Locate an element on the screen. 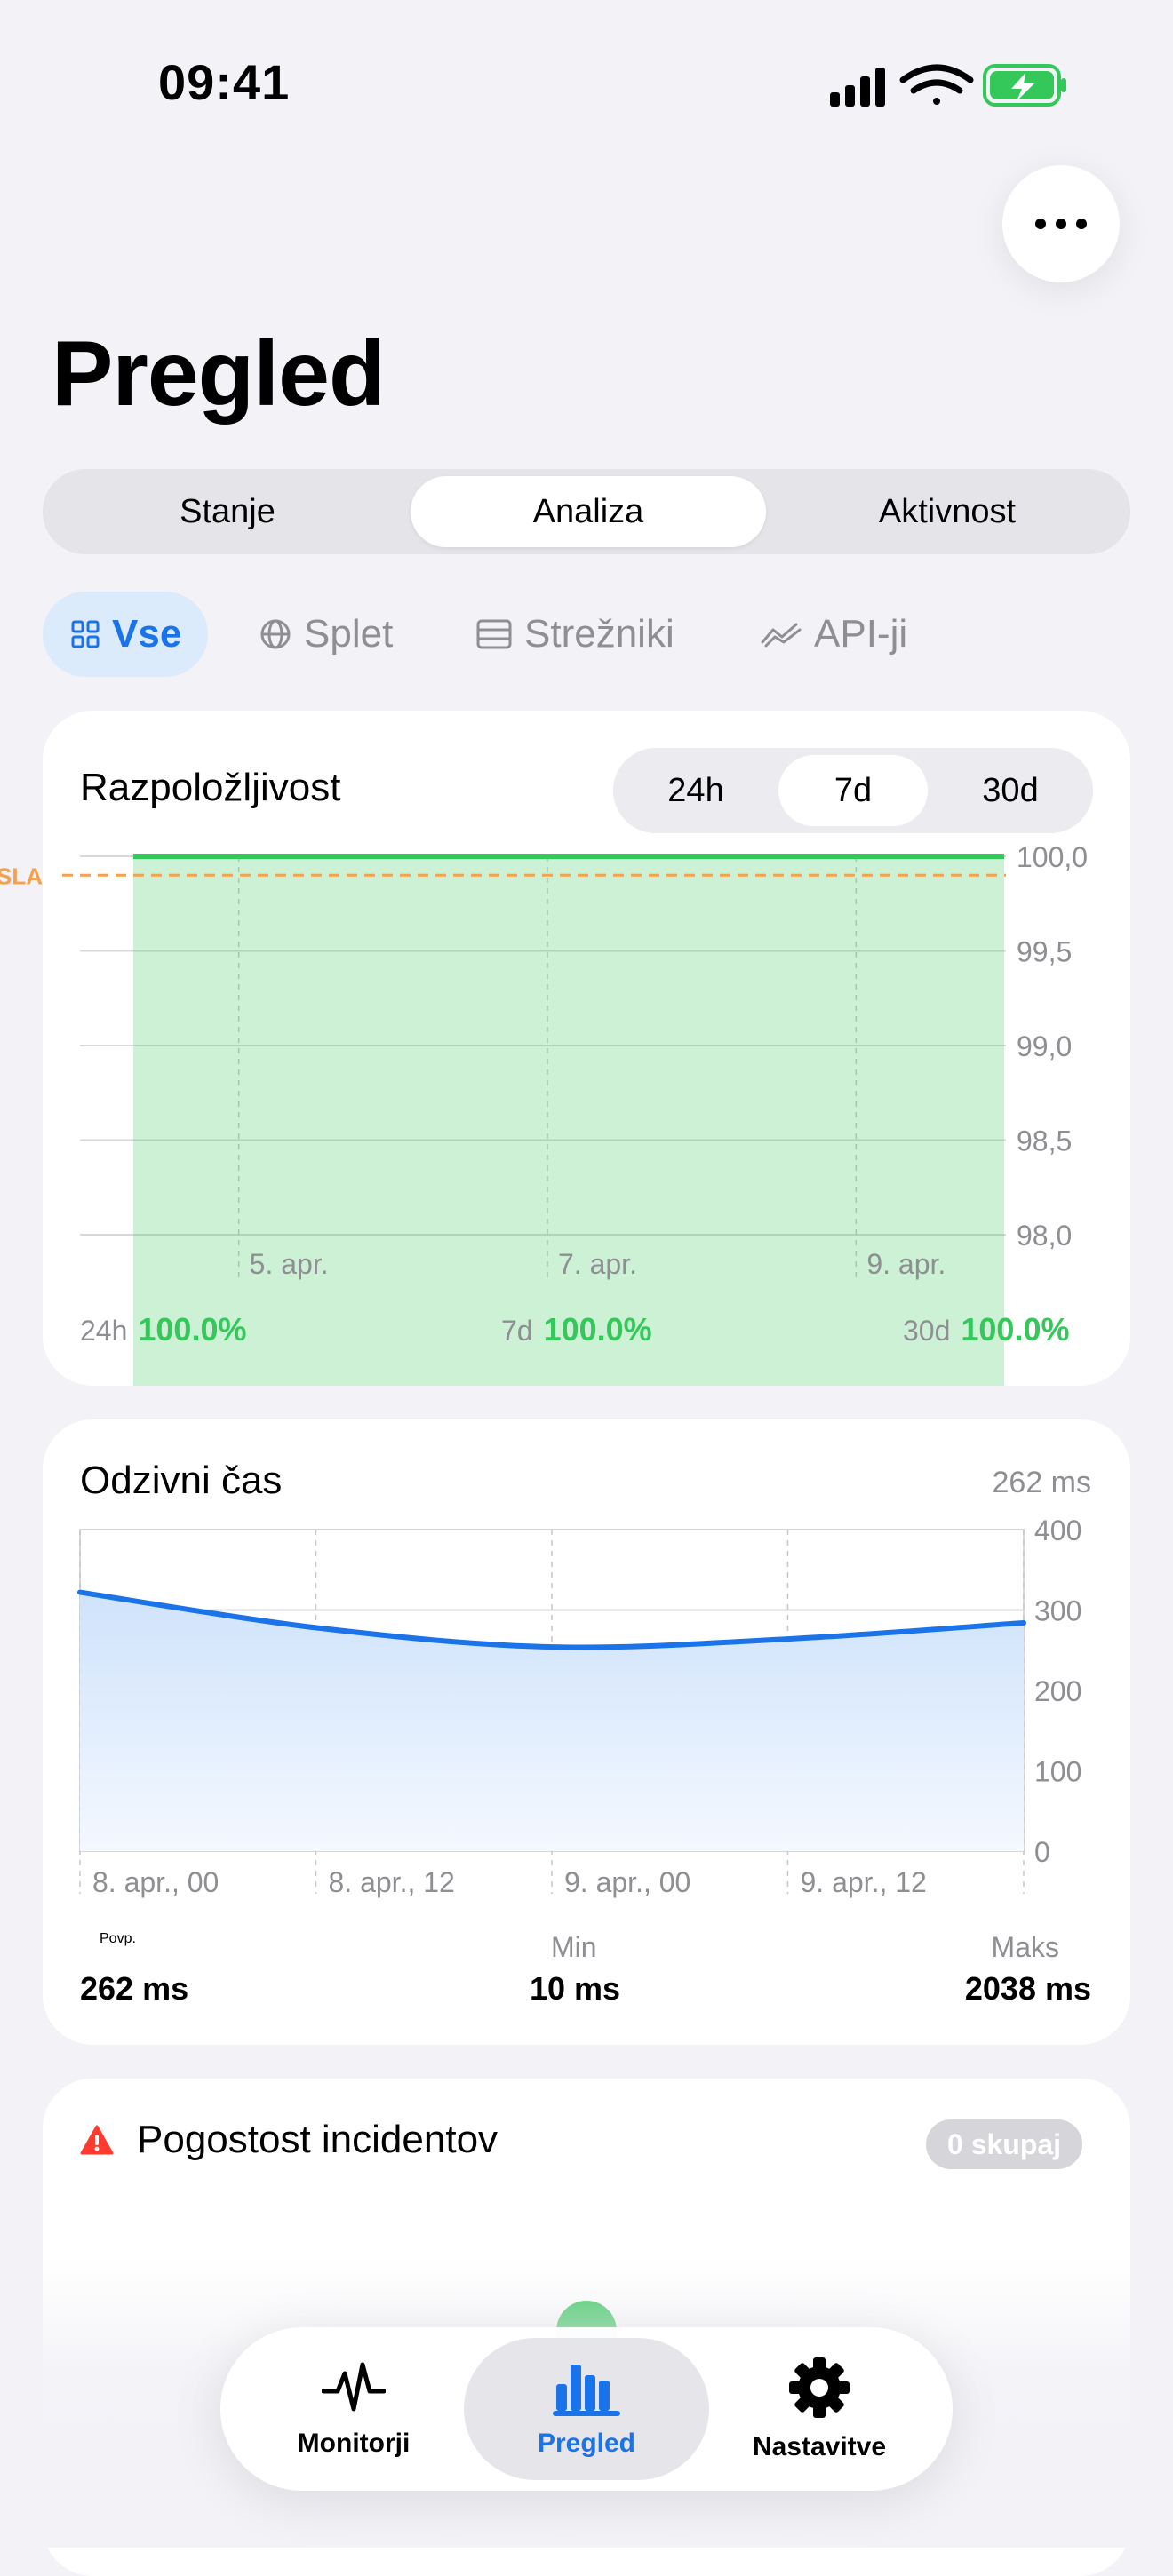  cellular-signal-icon is located at coordinates (857, 87).